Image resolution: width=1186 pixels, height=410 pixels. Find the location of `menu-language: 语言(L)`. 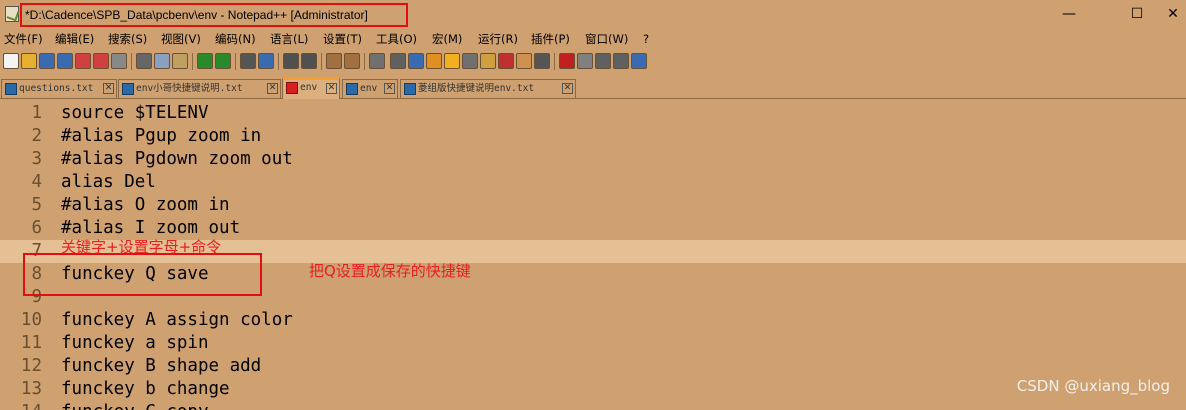

menu-language: 语言(L) is located at coordinates (289, 39).